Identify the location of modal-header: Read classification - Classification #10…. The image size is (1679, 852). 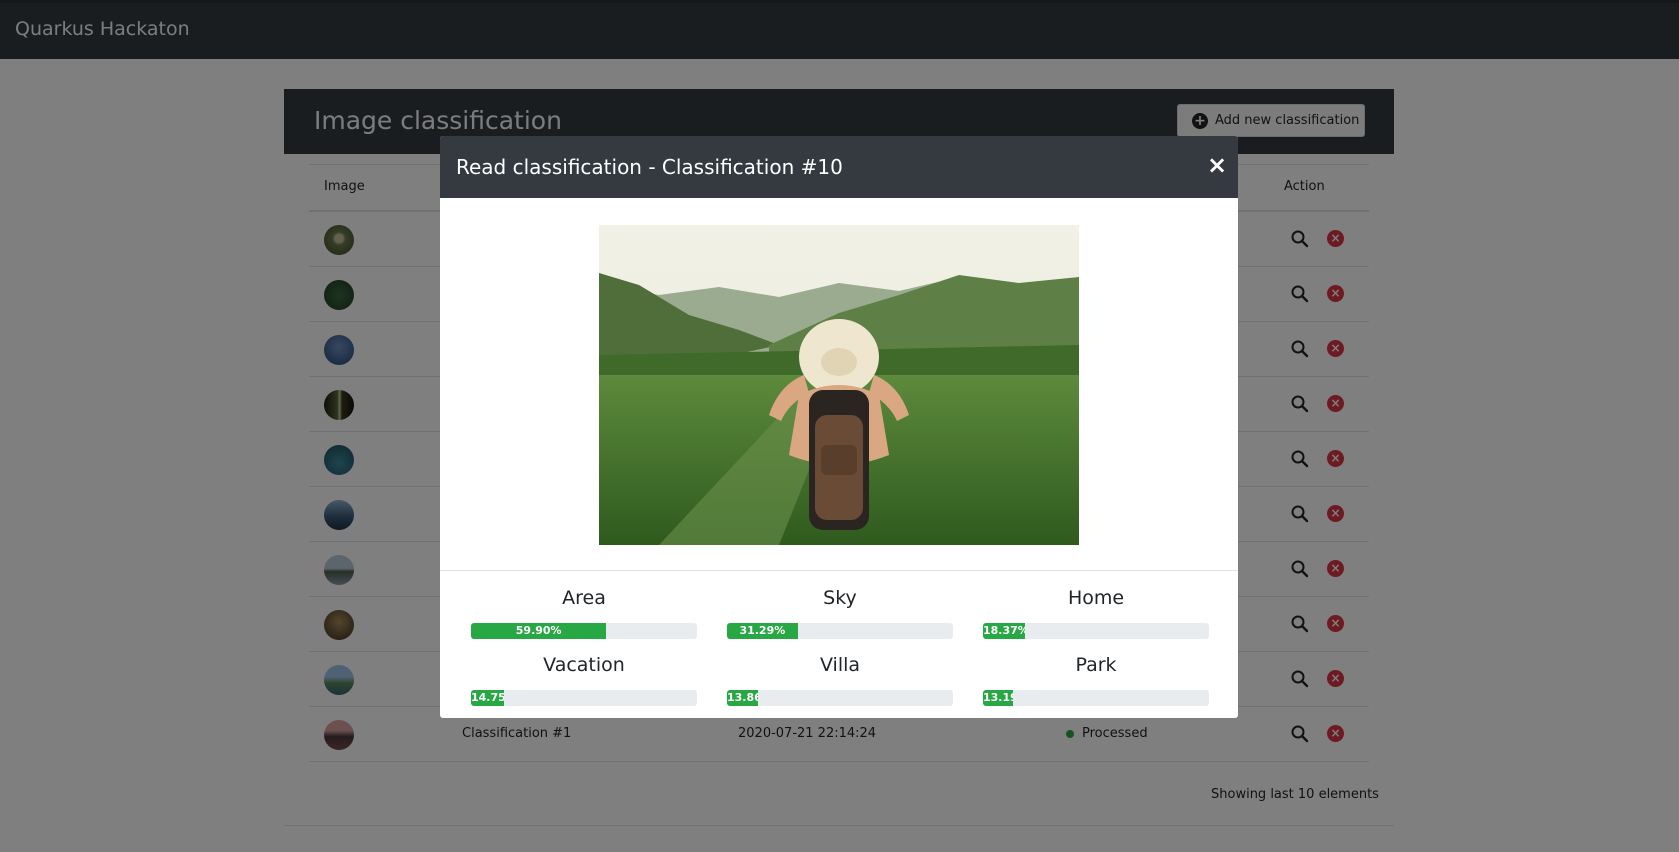
(839, 167).